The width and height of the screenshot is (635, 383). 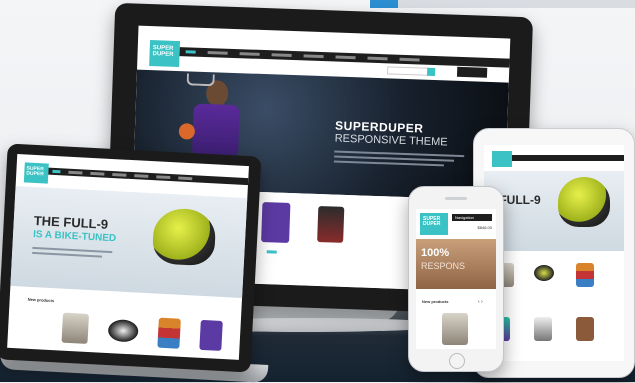 What do you see at coordinates (502, 159) in the screenshot?
I see `tablet-logo` at bounding box center [502, 159].